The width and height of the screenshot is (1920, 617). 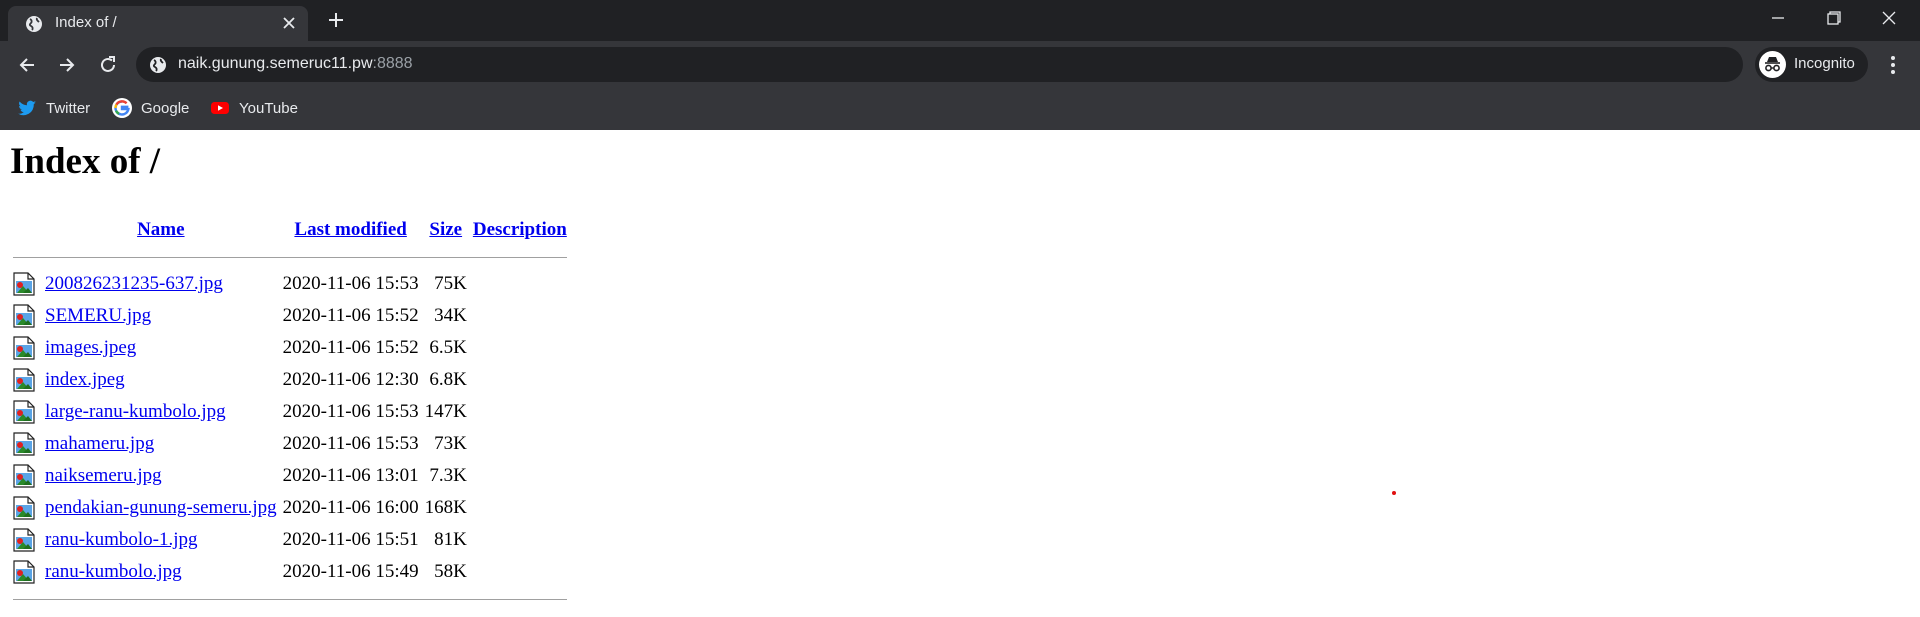 I want to click on table-row: ranu-kumbolo-1.jpg 2020-11-06 15:51 81K, so click(x=290, y=540).